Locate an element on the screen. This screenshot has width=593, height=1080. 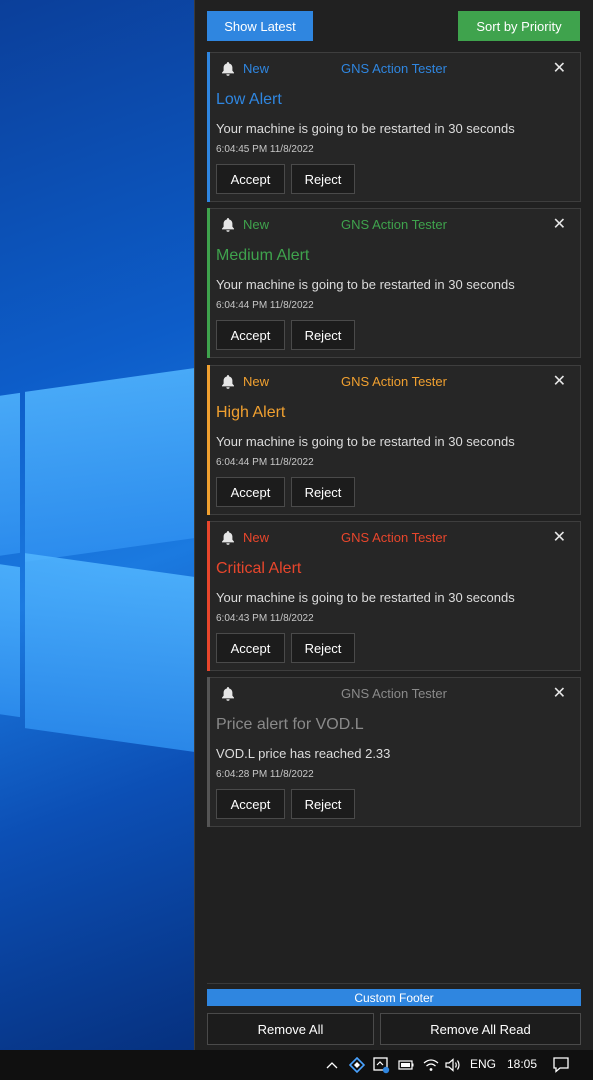
notification-timestamp: 6:04:28 PM 11/8/2022 is located at coordinates (265, 774).